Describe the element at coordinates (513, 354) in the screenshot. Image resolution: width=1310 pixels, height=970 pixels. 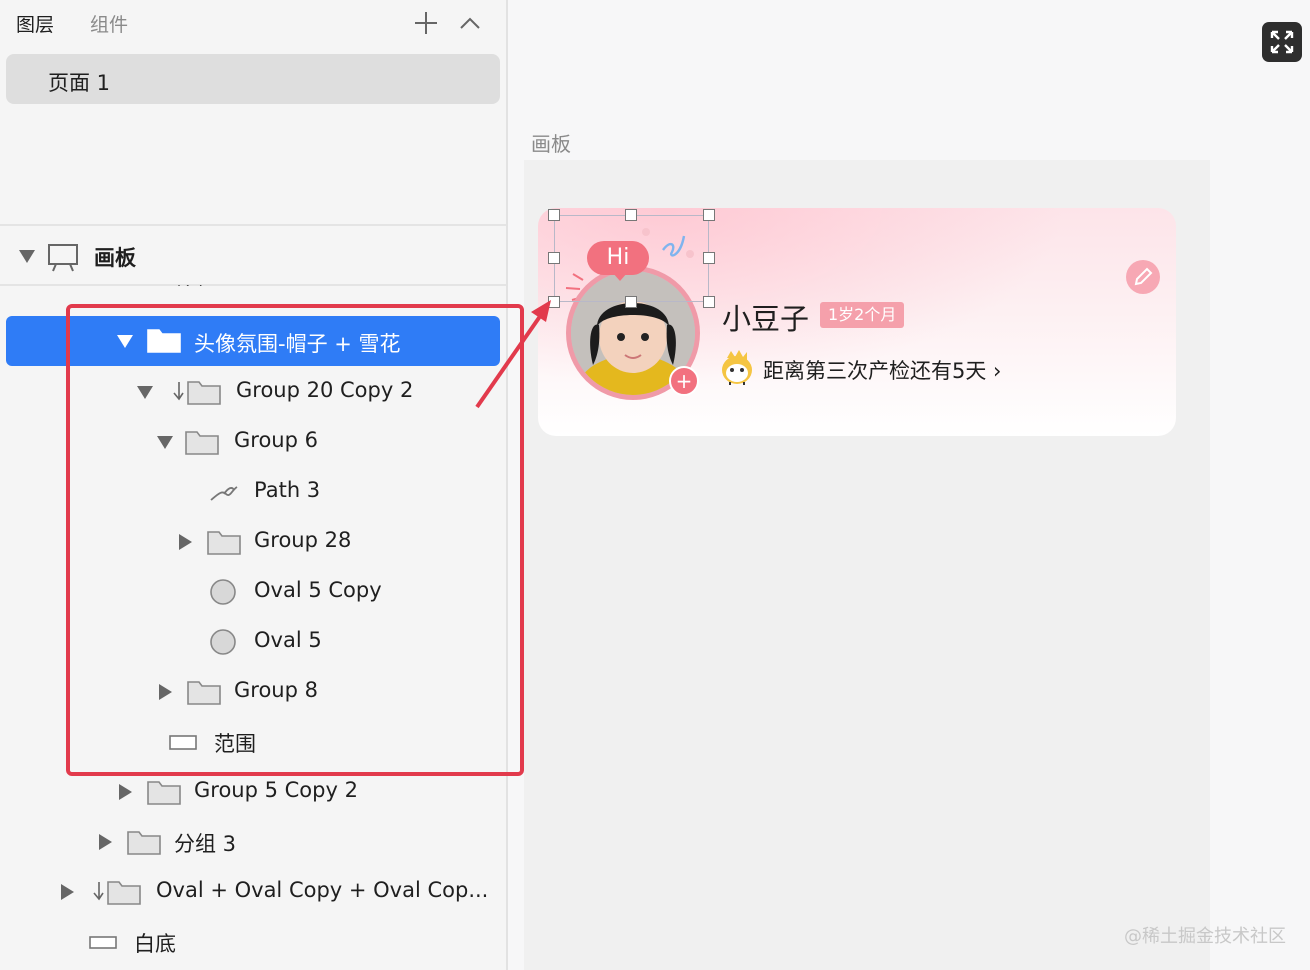
I see `annotation-arrow` at that location.